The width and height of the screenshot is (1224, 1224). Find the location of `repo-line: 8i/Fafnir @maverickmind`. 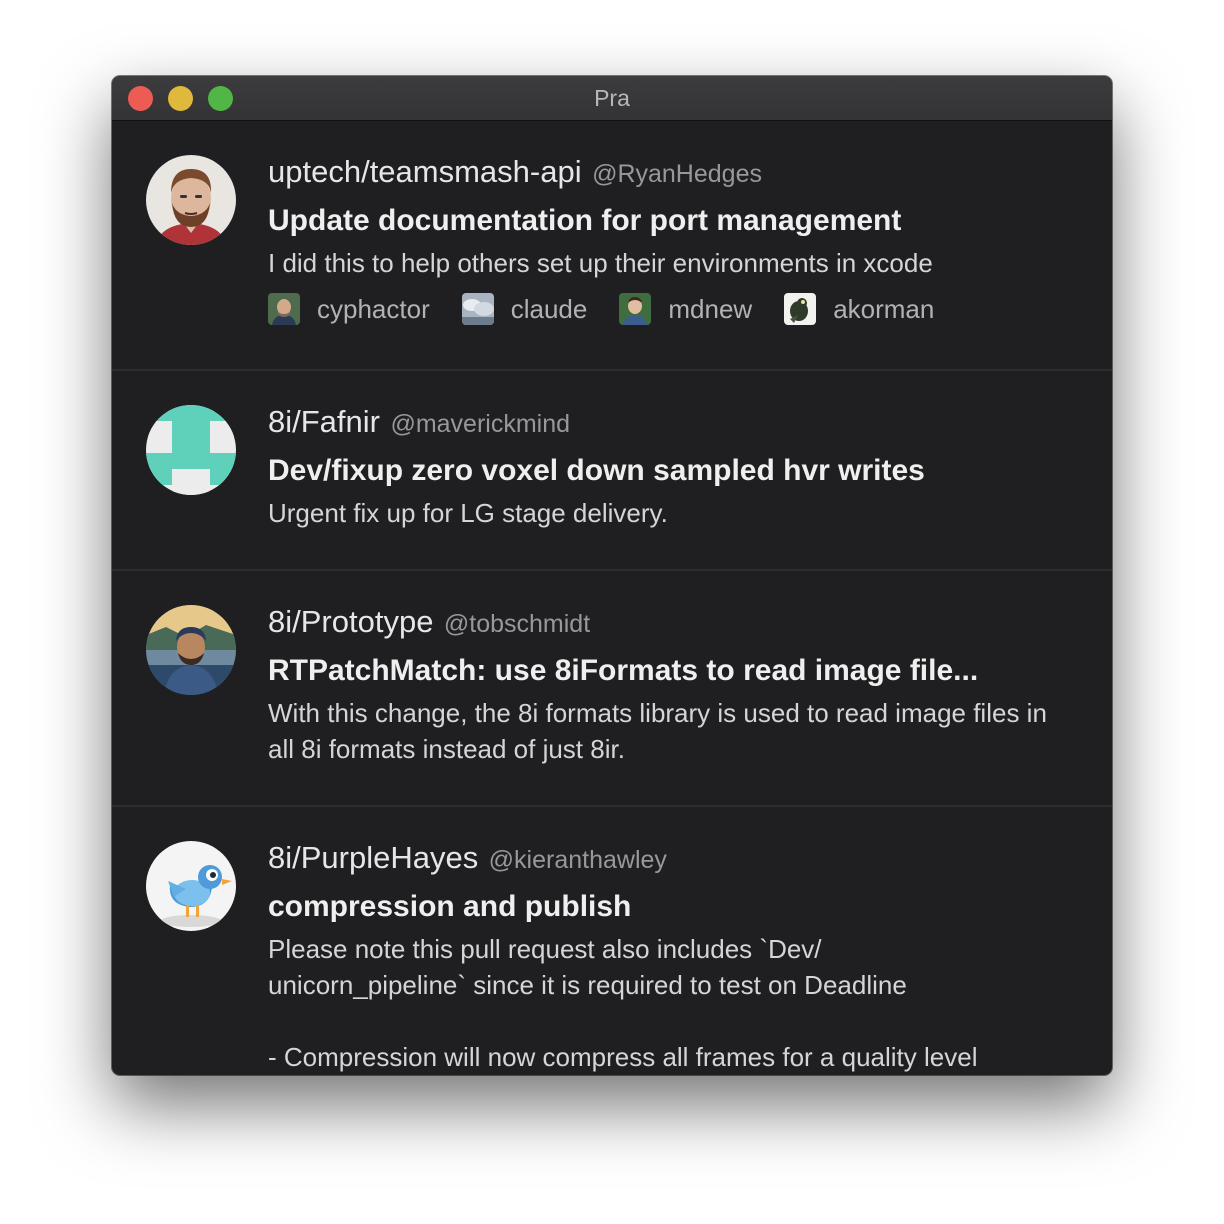

repo-line: 8i/Fafnir @maverickmind is located at coordinates (675, 425).